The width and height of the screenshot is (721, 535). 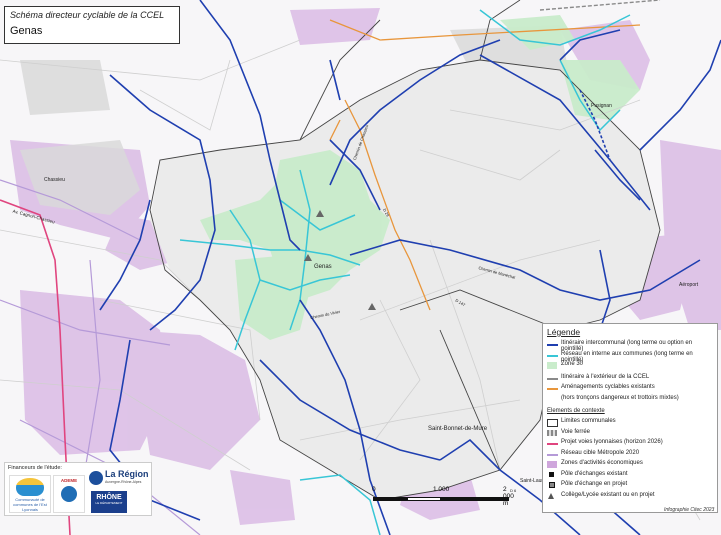 What do you see at coordinates (96, 478) in the screenshot?
I see `region-logo-icon` at bounding box center [96, 478].